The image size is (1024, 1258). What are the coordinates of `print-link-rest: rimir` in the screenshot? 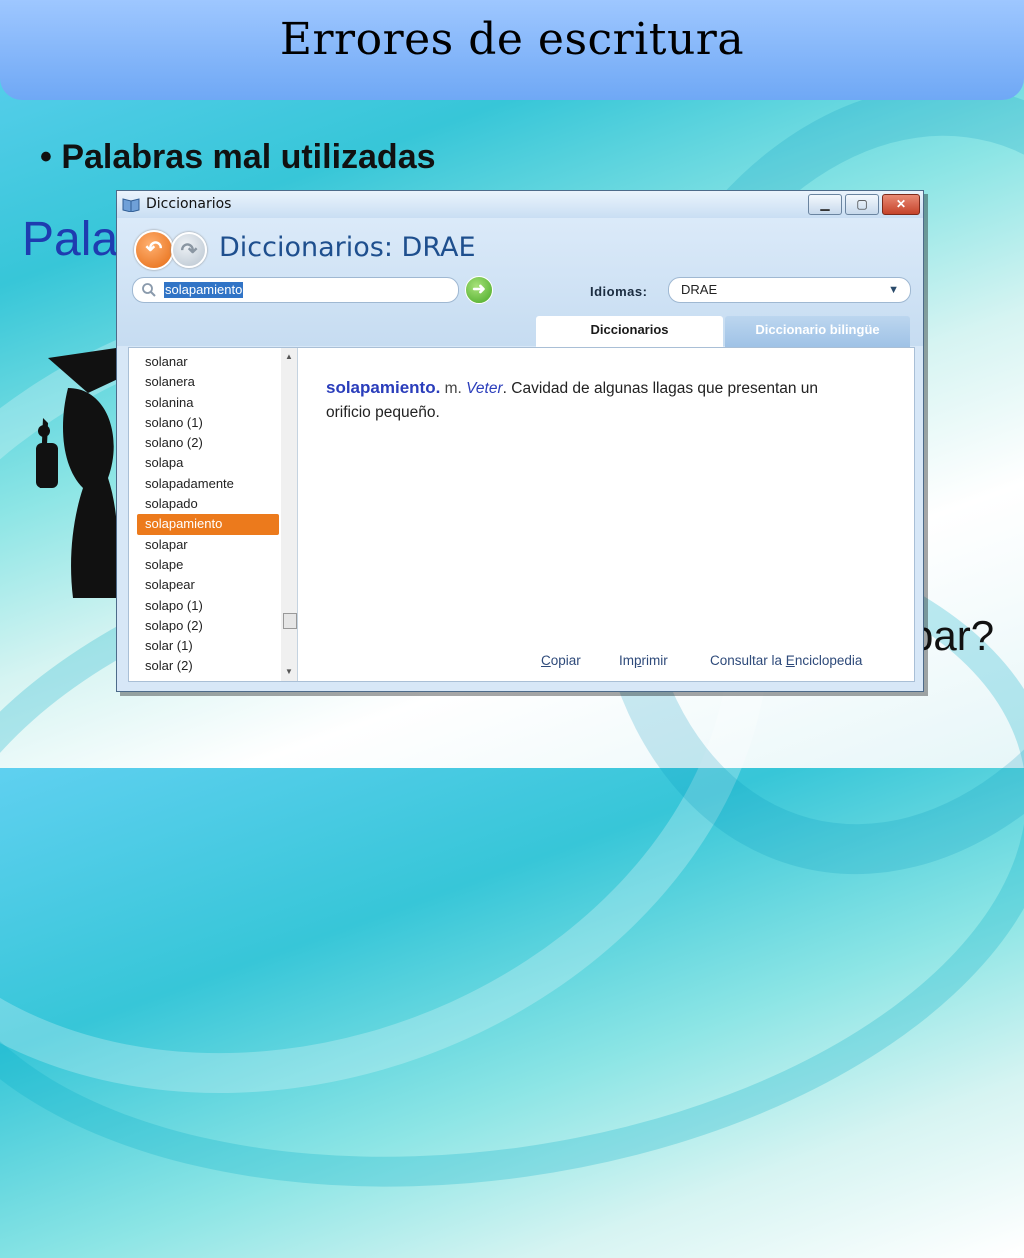 It's located at (654, 660).